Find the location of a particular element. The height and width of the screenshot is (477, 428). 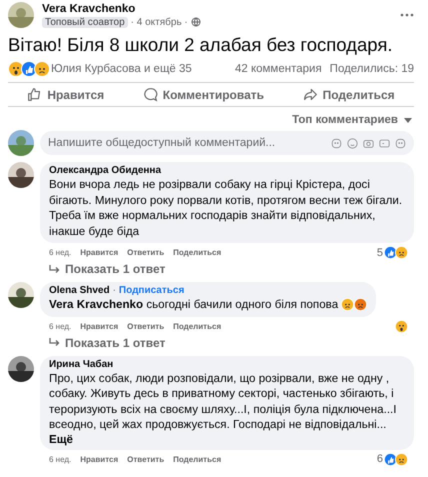

user-avatar is located at coordinates (21, 143).